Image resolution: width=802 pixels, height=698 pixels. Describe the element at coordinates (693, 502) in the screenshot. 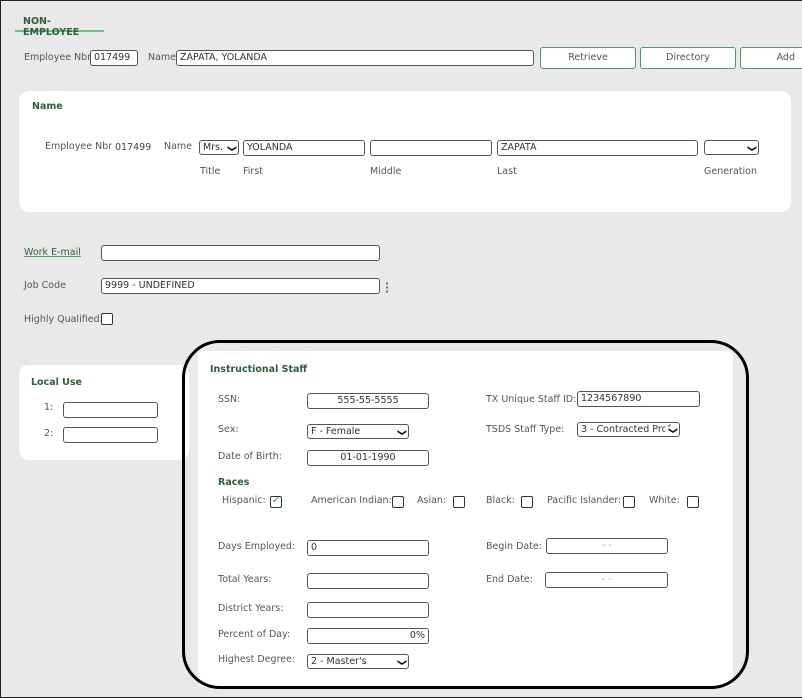

I see `race-white-checkbox` at that location.